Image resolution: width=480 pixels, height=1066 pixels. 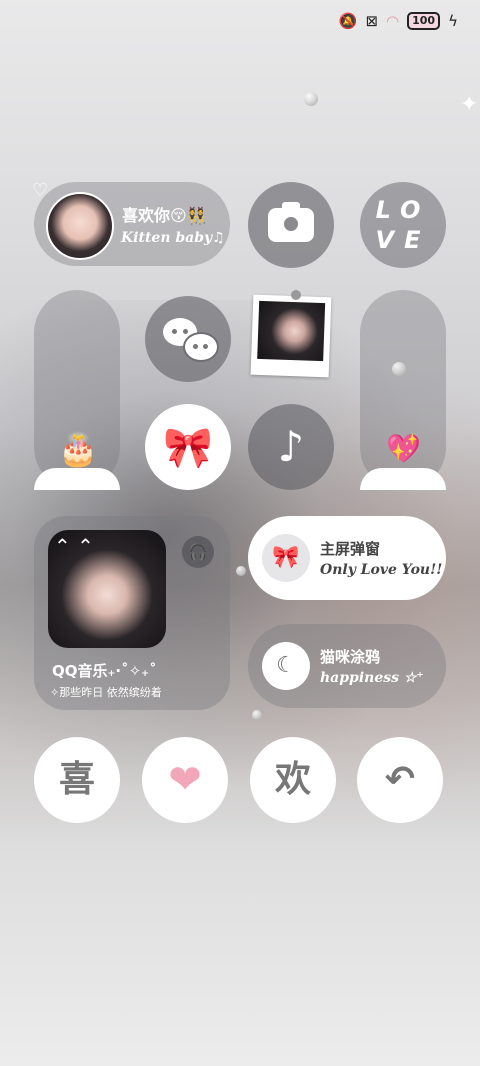 What do you see at coordinates (403, 448) in the screenshot?
I see `sparkling-heart-icon: 💖` at bounding box center [403, 448].